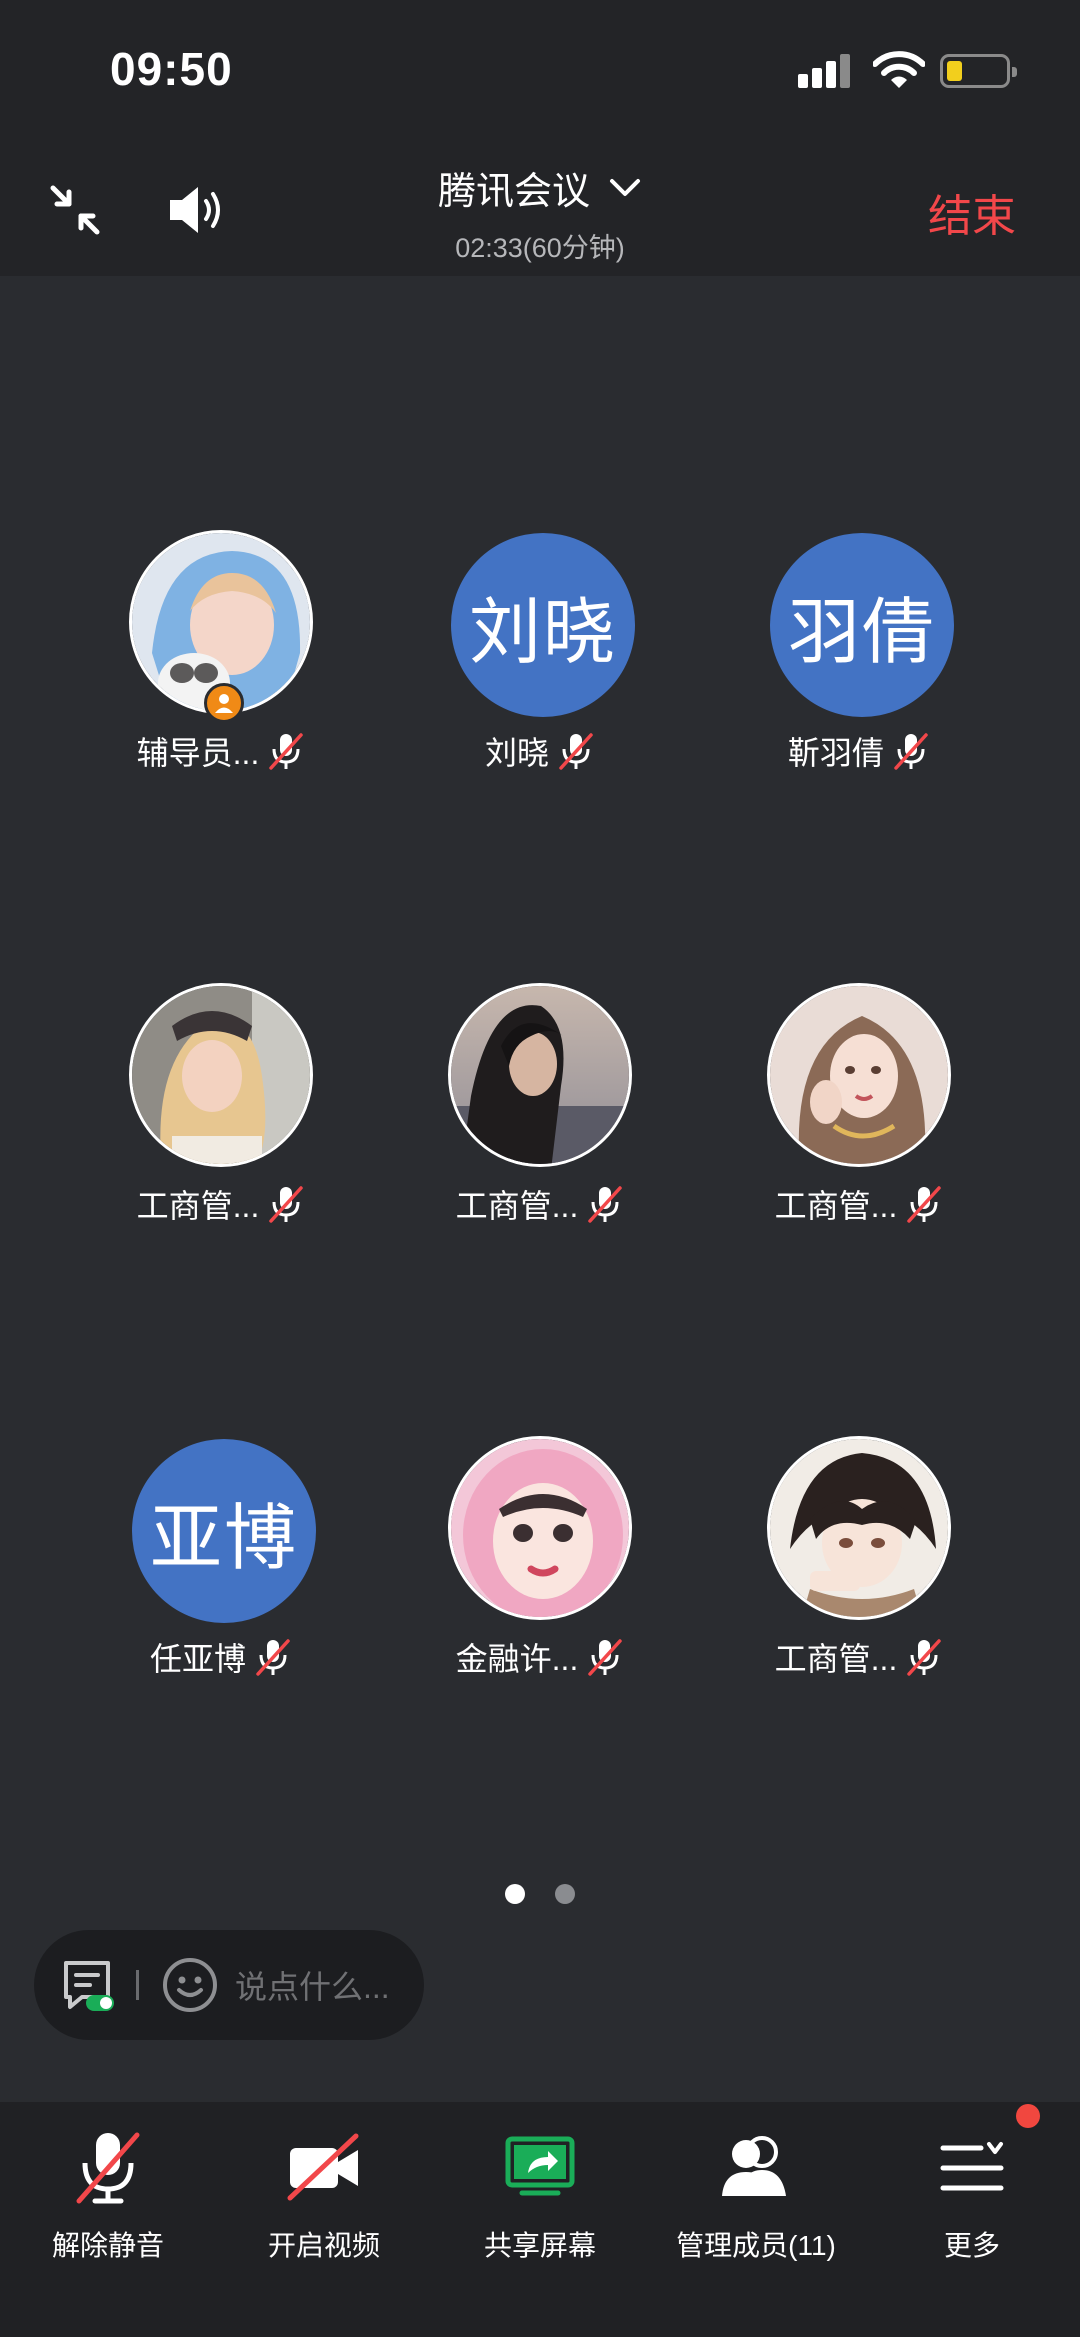 The height and width of the screenshot is (2337, 1080). What do you see at coordinates (108, 2219) in the screenshot?
I see `unmute-button: 解除静音` at bounding box center [108, 2219].